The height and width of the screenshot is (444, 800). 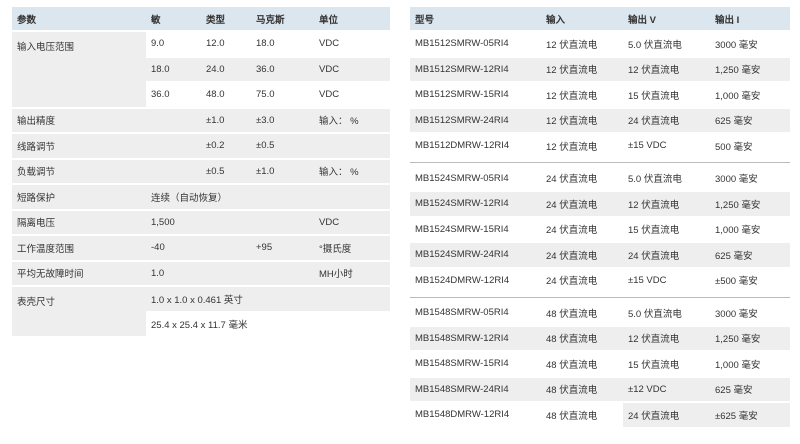 I want to click on spec-row-mtbf: 平均无故障时间 1.0 MH小时, so click(x=201, y=272).